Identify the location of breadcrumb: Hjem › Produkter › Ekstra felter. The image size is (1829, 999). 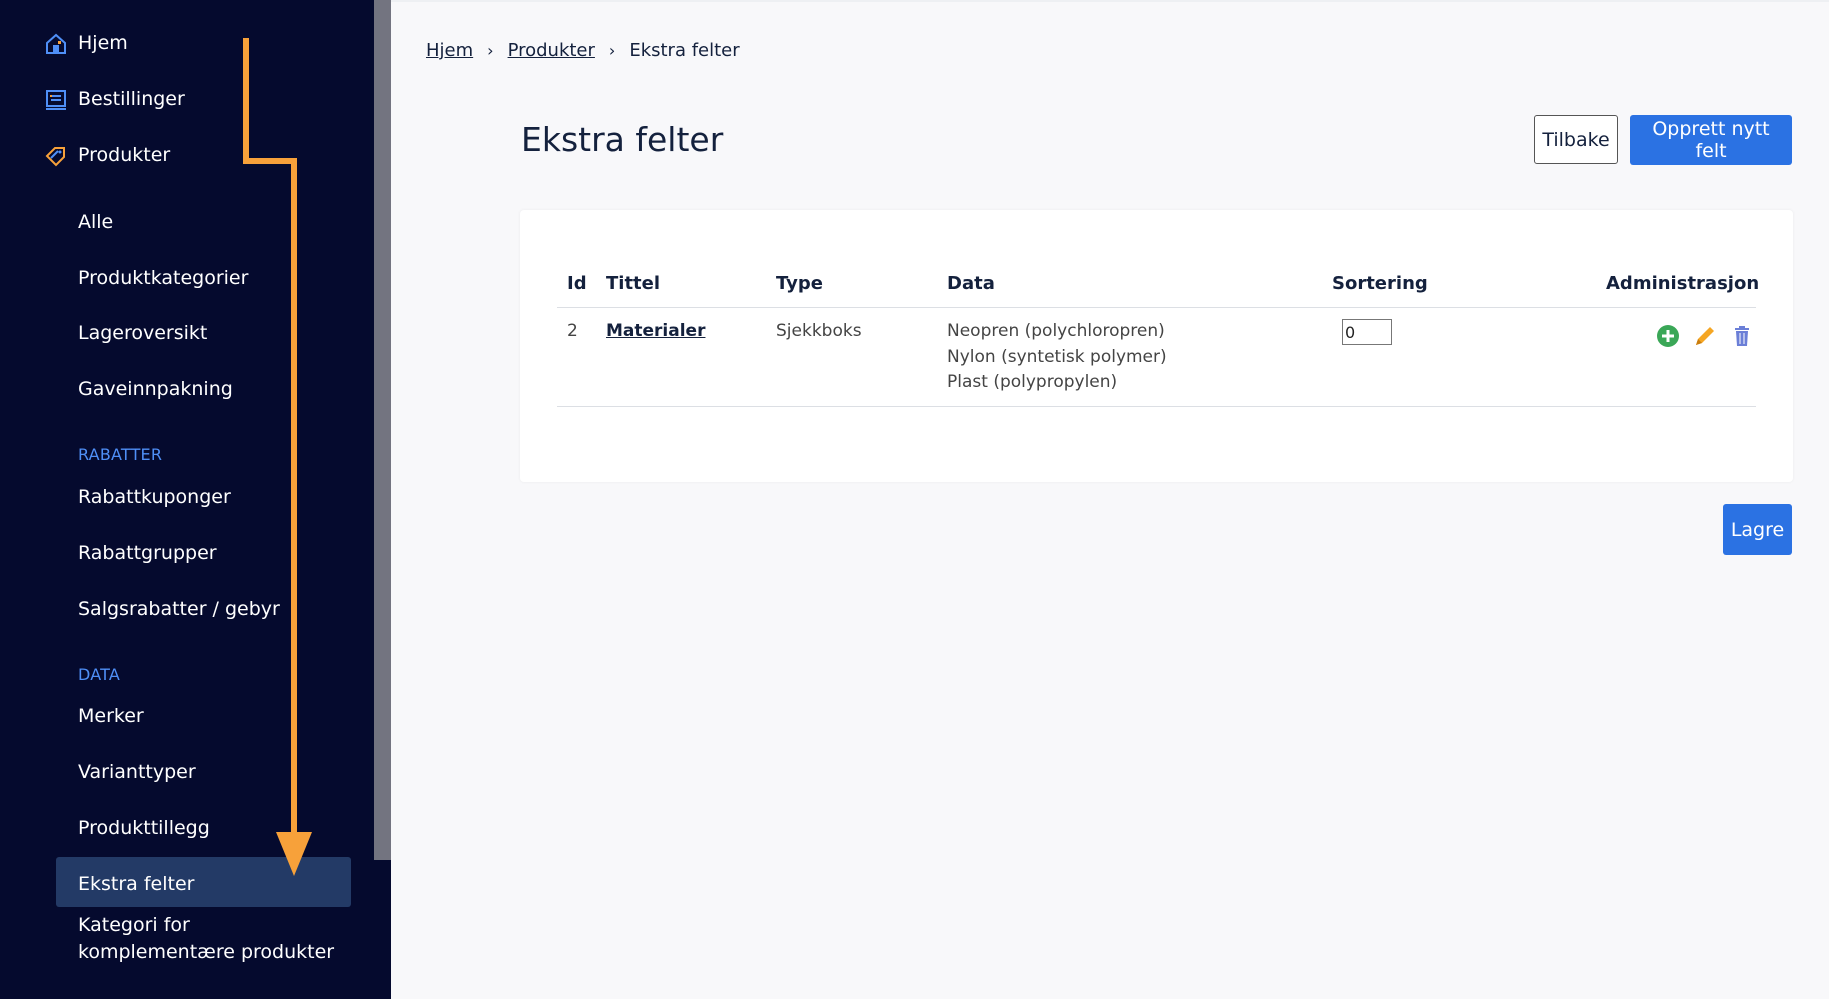
(583, 50).